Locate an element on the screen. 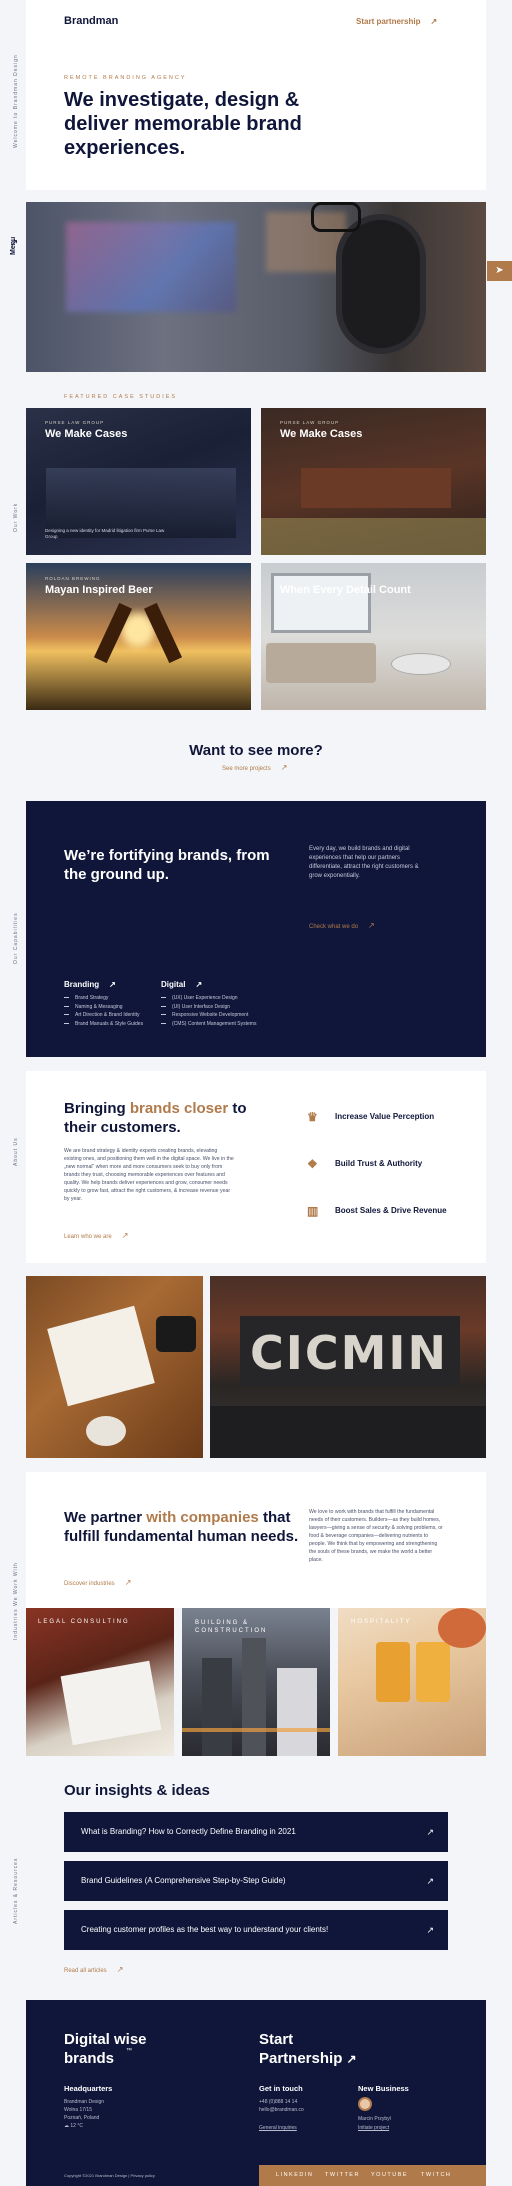 The image size is (512, 2186). check-what-we-do-link: Check what we do ↗ is located at coordinates (342, 925).